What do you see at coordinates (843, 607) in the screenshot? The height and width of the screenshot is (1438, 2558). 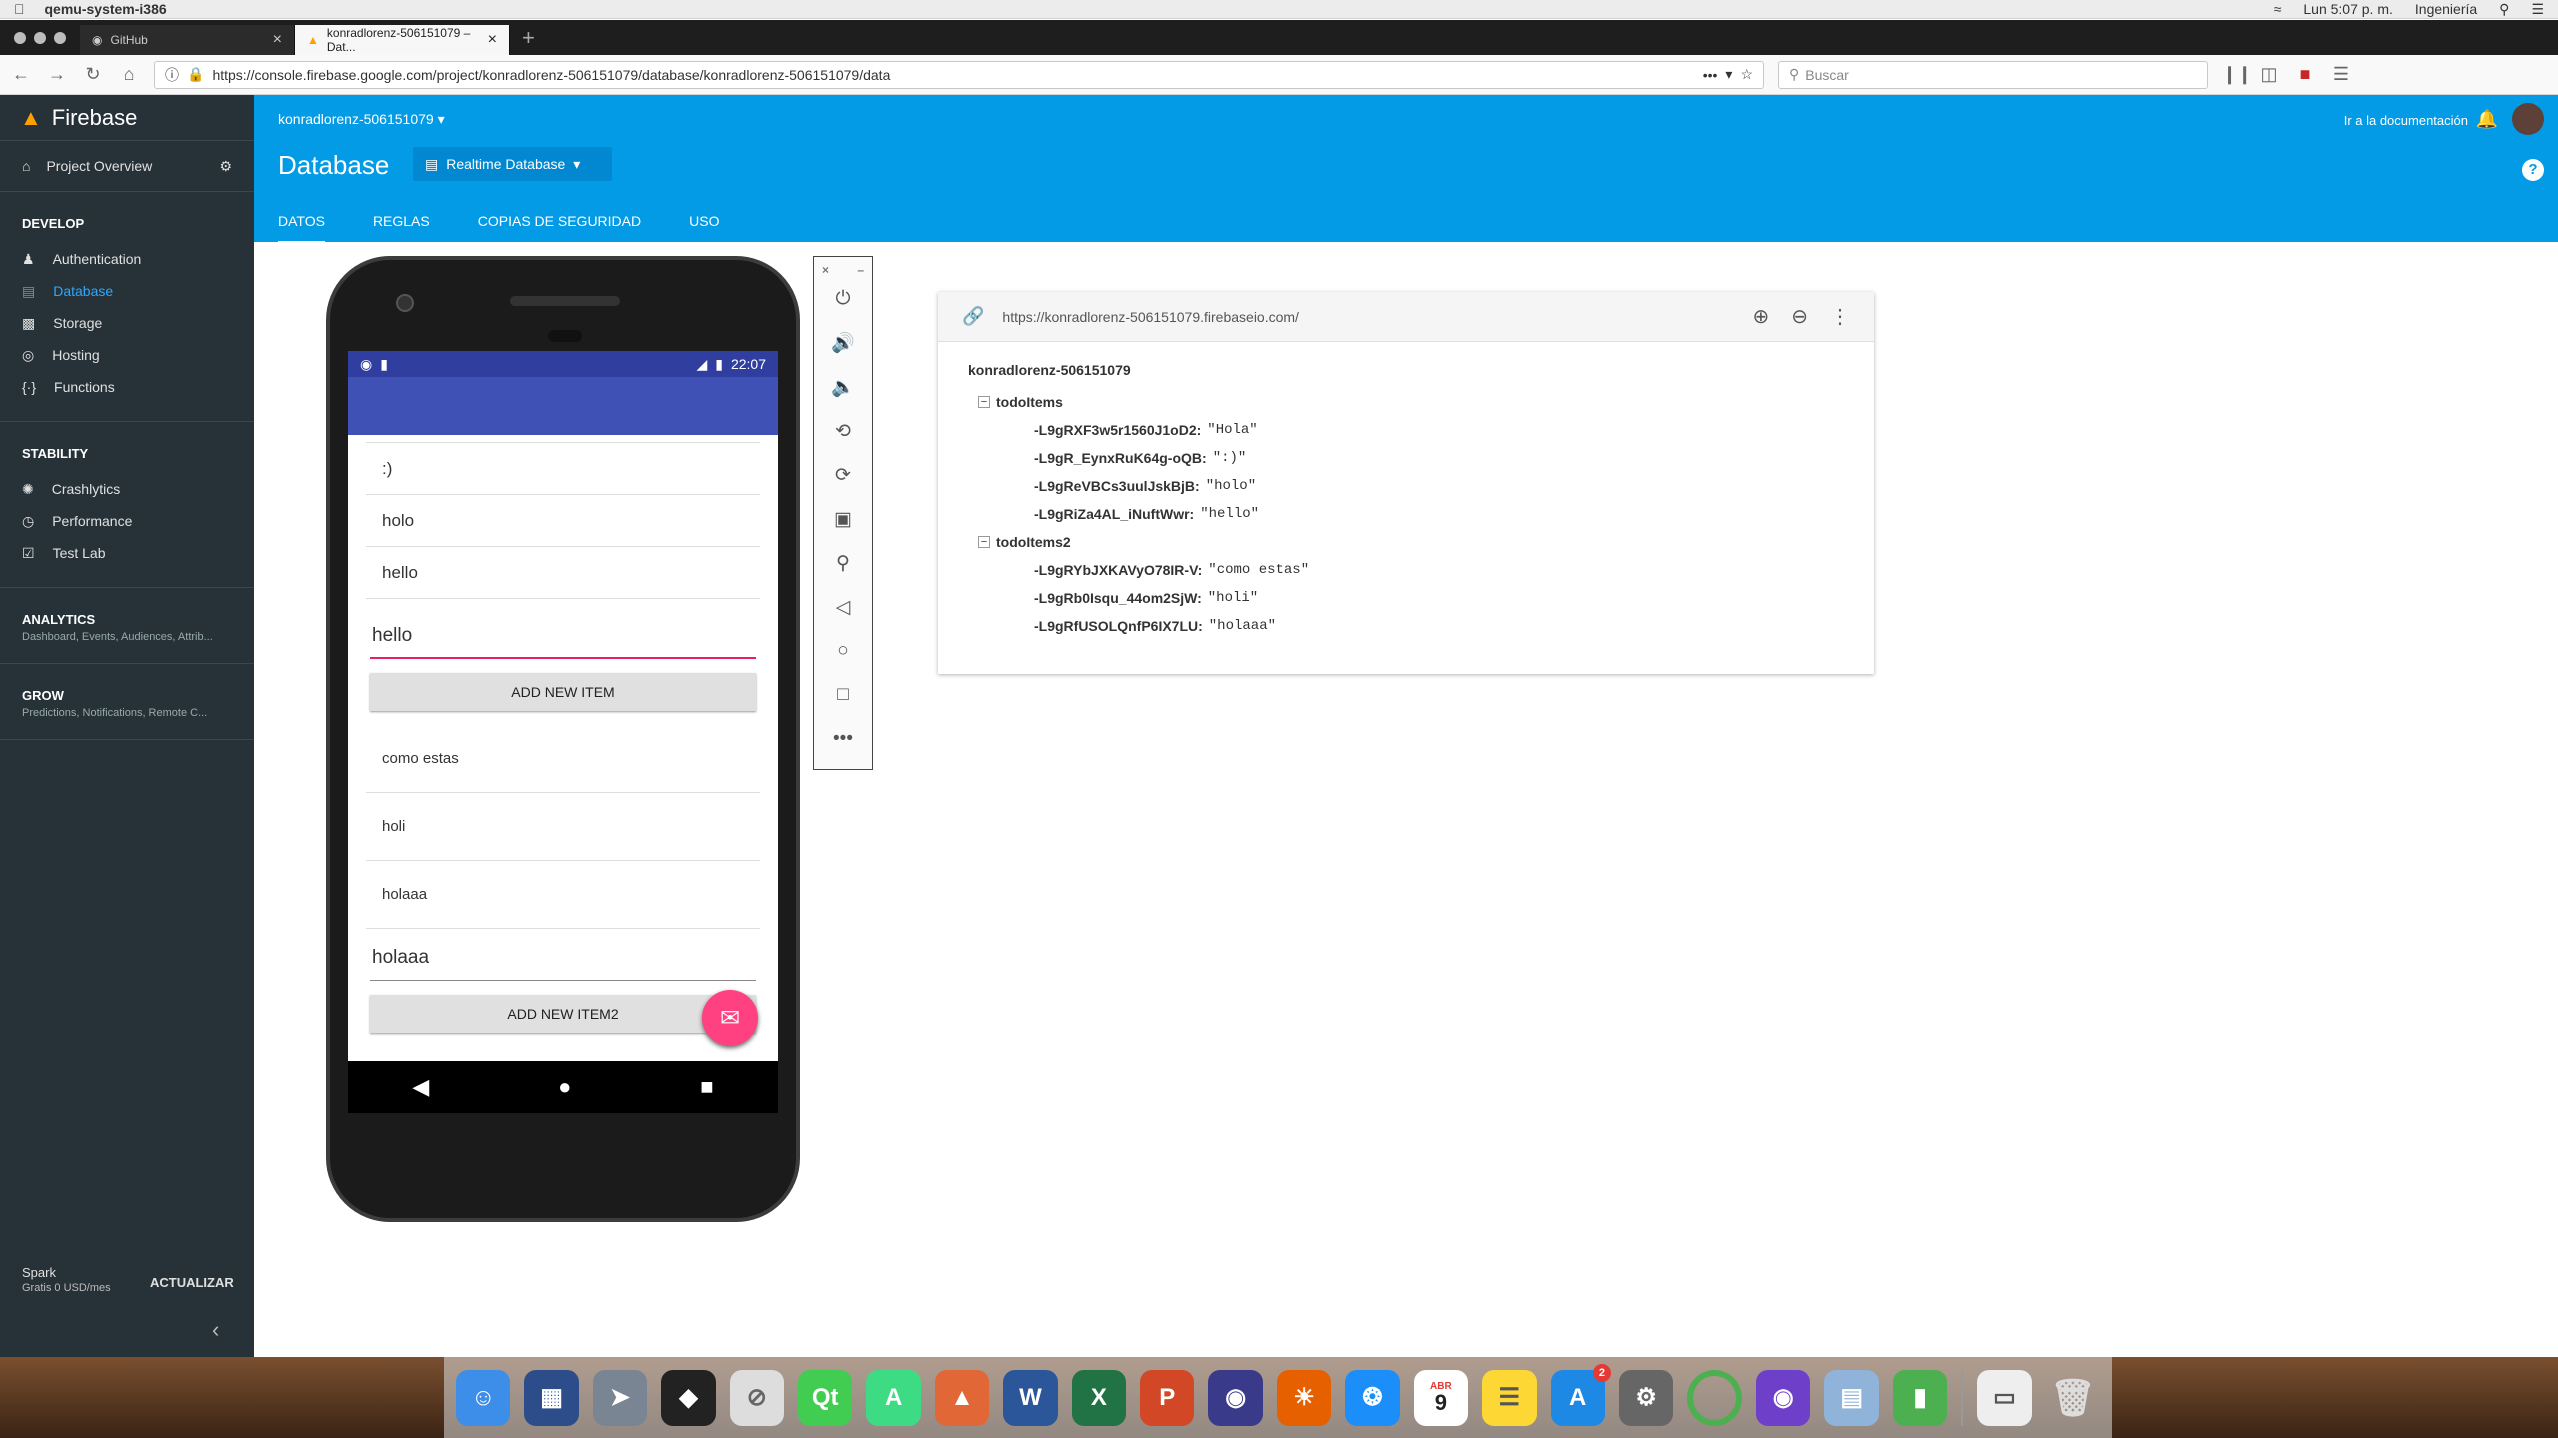 I see `back-icon: ◁` at bounding box center [843, 607].